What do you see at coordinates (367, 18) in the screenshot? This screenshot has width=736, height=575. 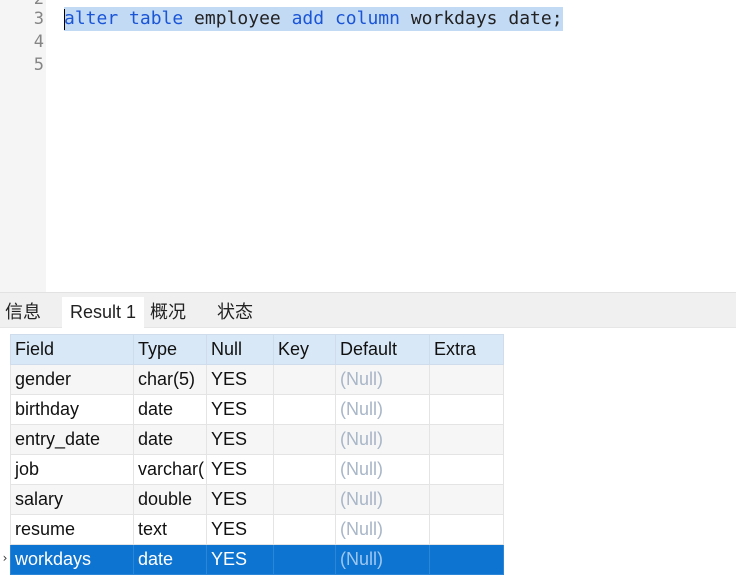 I see `sql-keyword: column` at bounding box center [367, 18].